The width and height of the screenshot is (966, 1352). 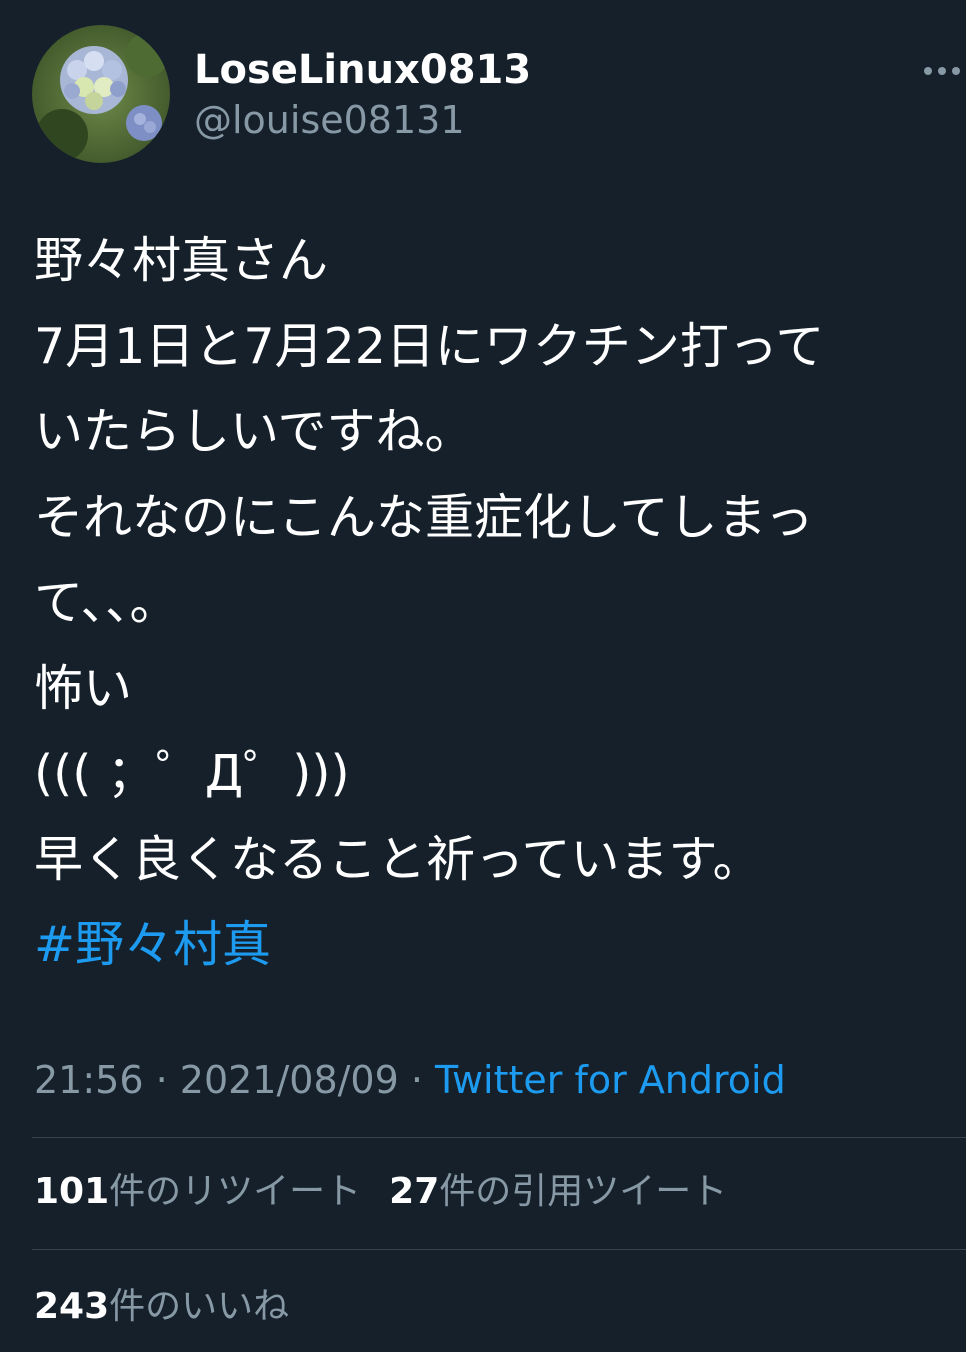 I want to click on tweet-line: 7月1日と7月22日にワクチン打って, so click(x=429, y=346).